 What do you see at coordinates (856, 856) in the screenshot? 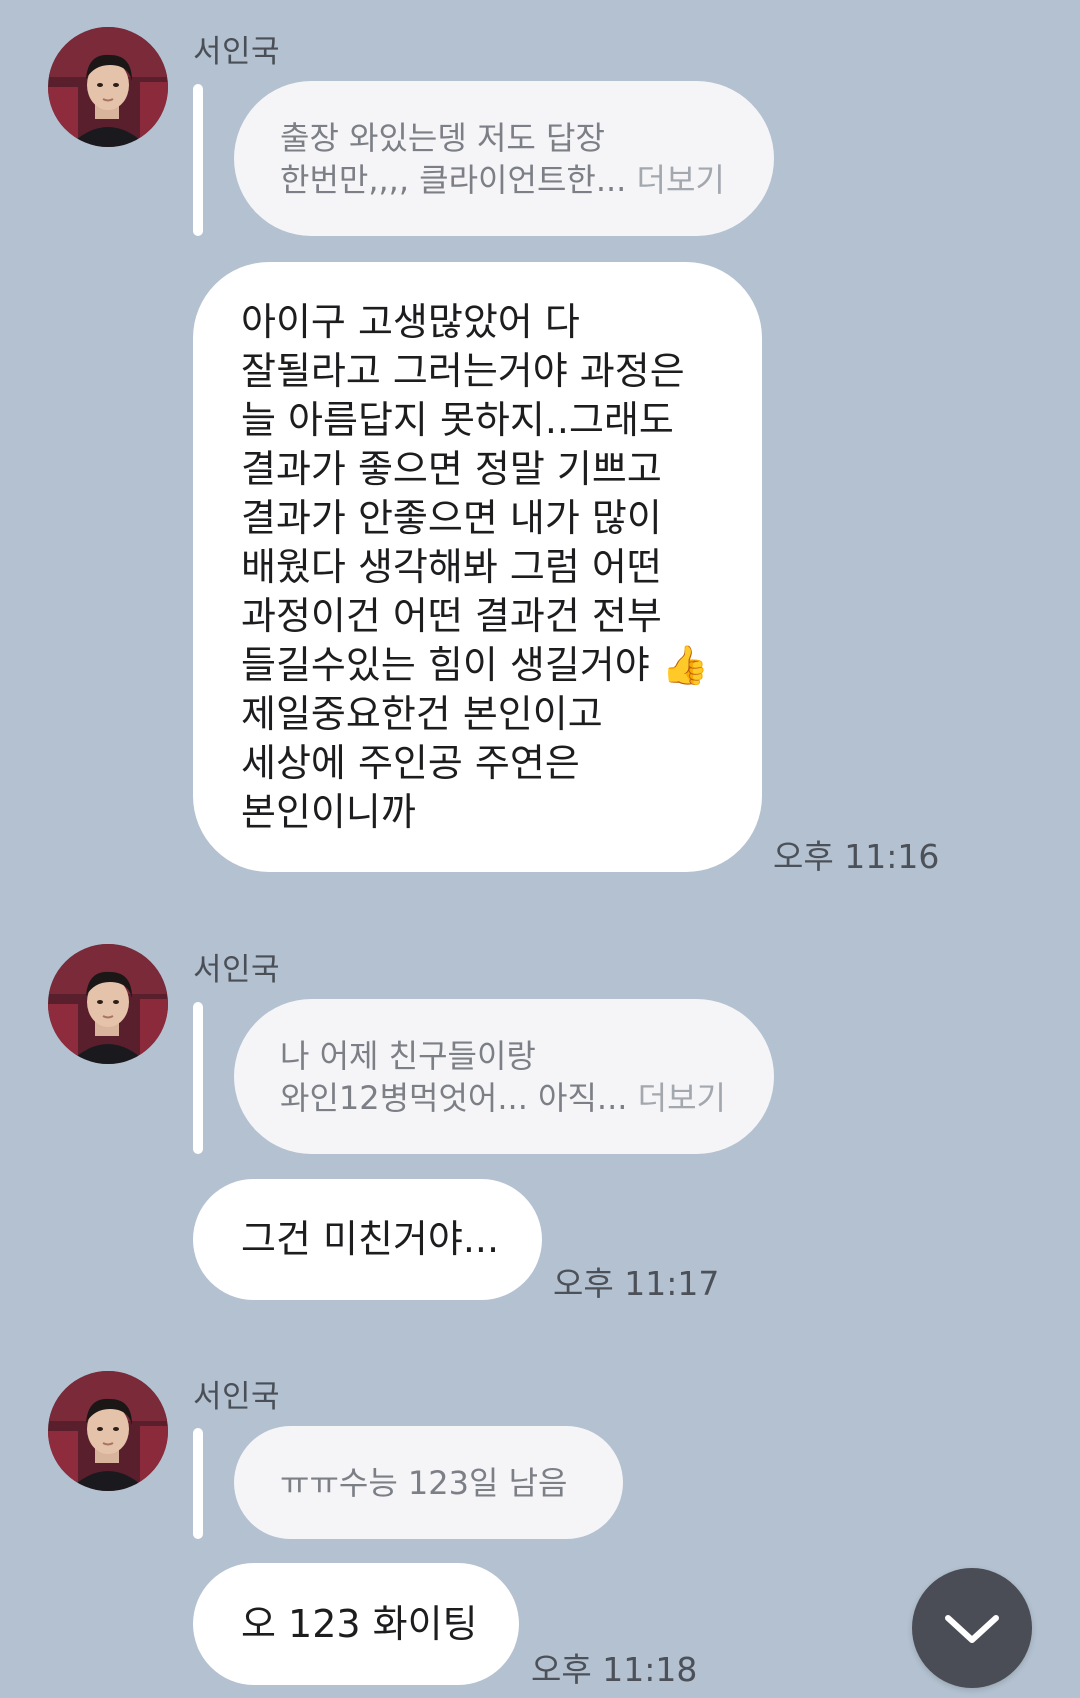
I see `timestamp: 오후 11:16` at bounding box center [856, 856].